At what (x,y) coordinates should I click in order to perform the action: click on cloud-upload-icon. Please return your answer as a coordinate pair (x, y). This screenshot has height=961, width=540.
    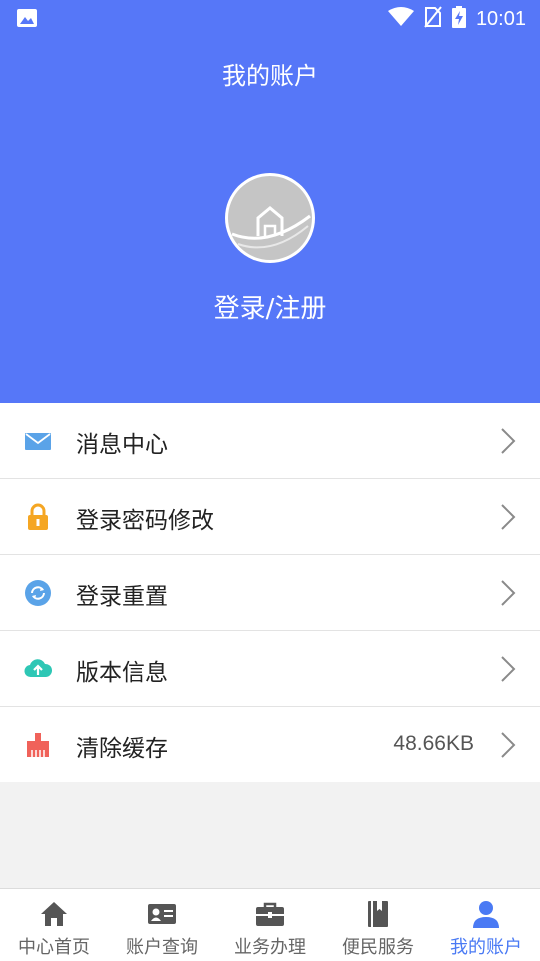
    Looking at the image, I should click on (38, 669).